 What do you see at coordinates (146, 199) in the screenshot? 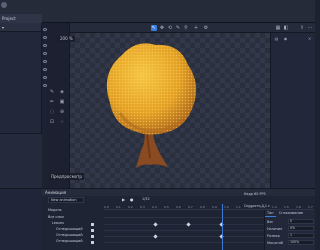
I see `frame-counter: 1/32` at bounding box center [146, 199].